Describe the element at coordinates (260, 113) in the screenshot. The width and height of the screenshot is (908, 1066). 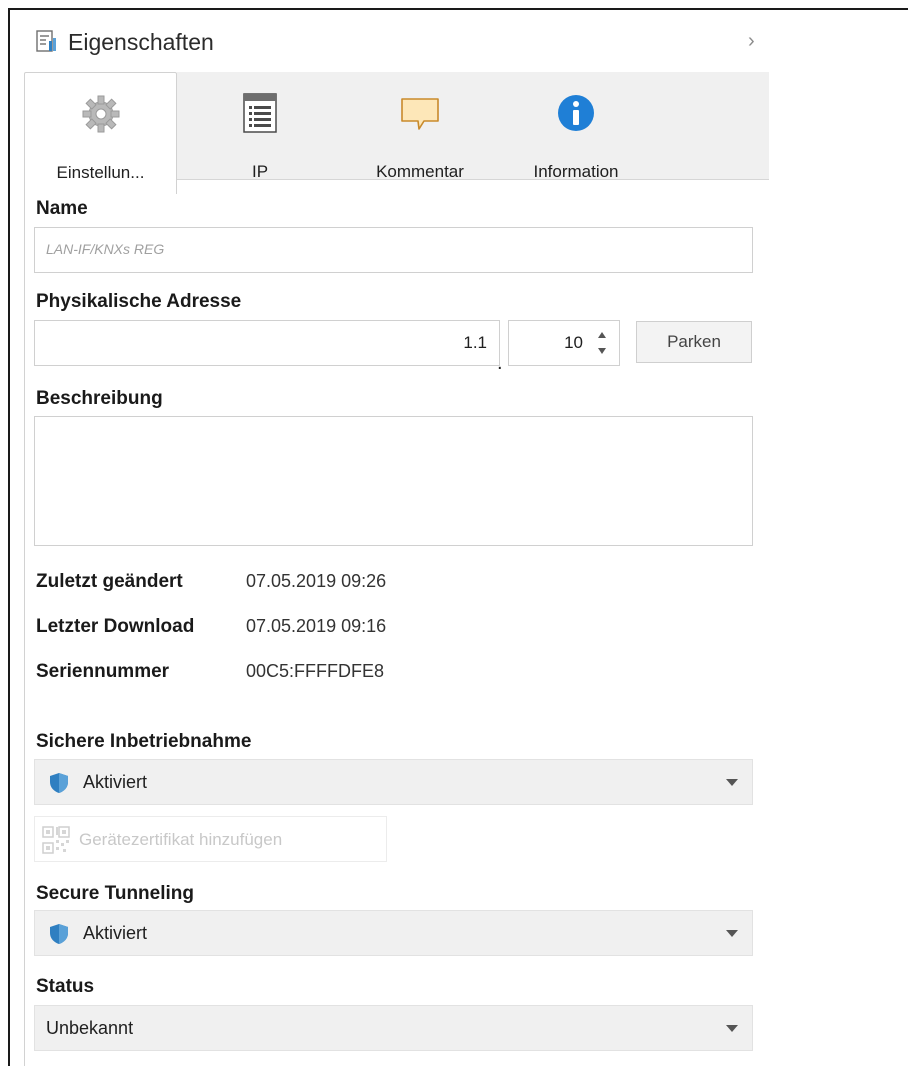
I see `ip-list-icon` at that location.